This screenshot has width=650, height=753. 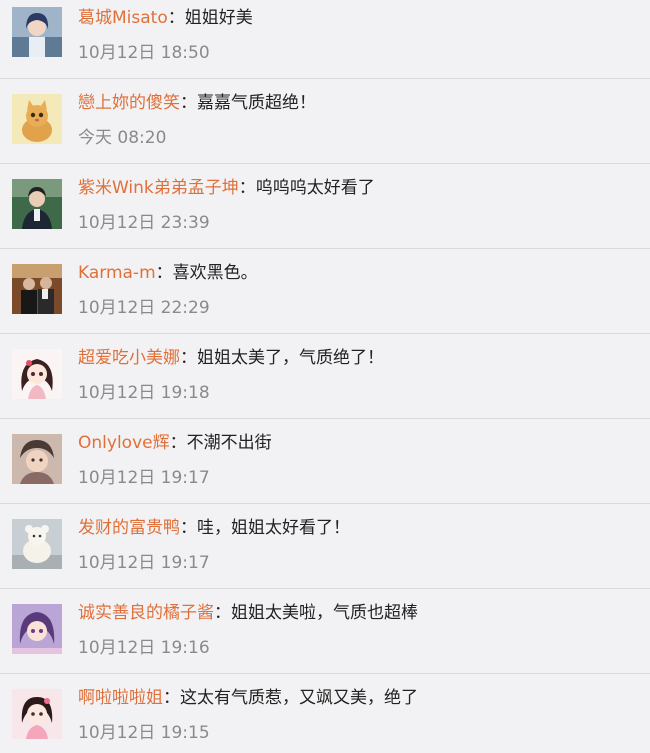 I want to click on comment-text: 姐姐太美啦，气质也超棒, so click(x=324, y=613).